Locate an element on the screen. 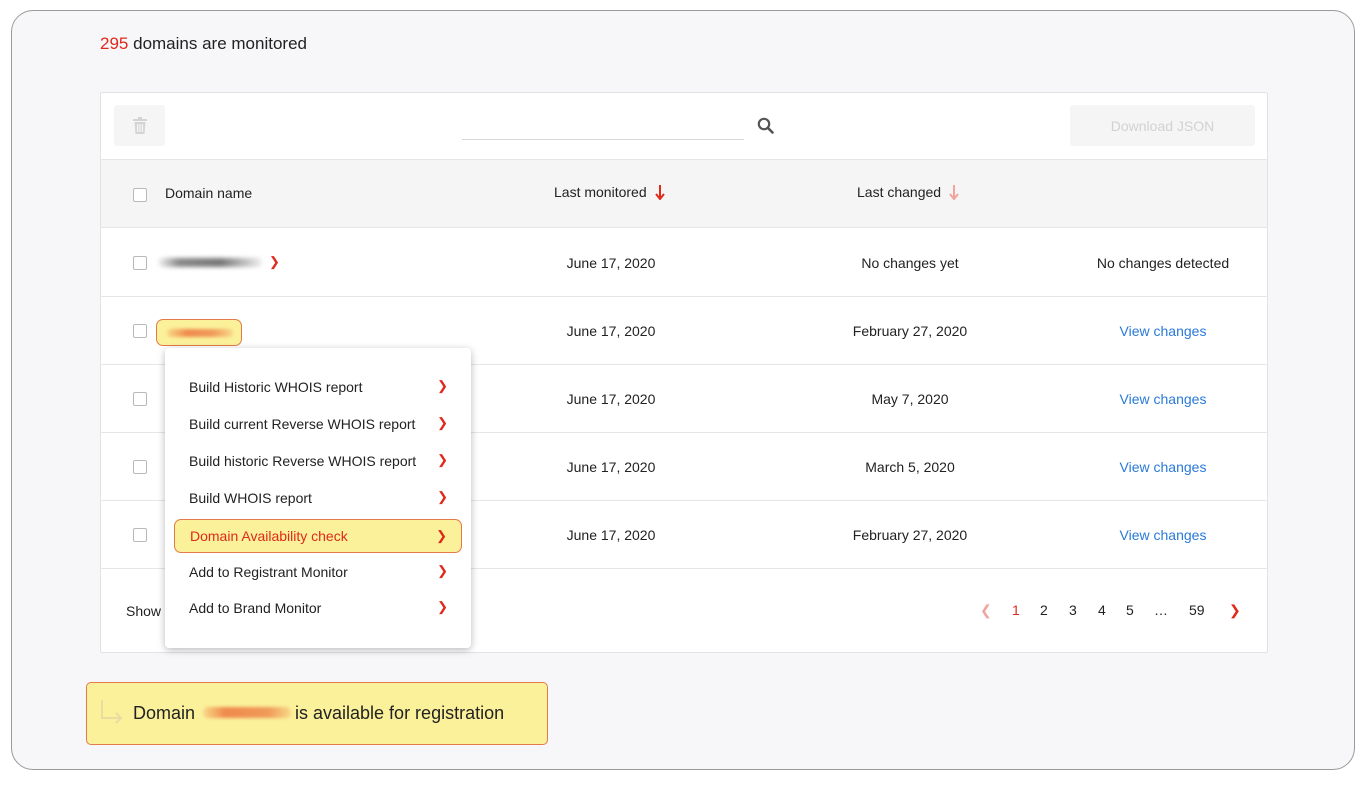 This screenshot has height=793, width=1366. last-changed-cell: No changes yet is located at coordinates (910, 262).